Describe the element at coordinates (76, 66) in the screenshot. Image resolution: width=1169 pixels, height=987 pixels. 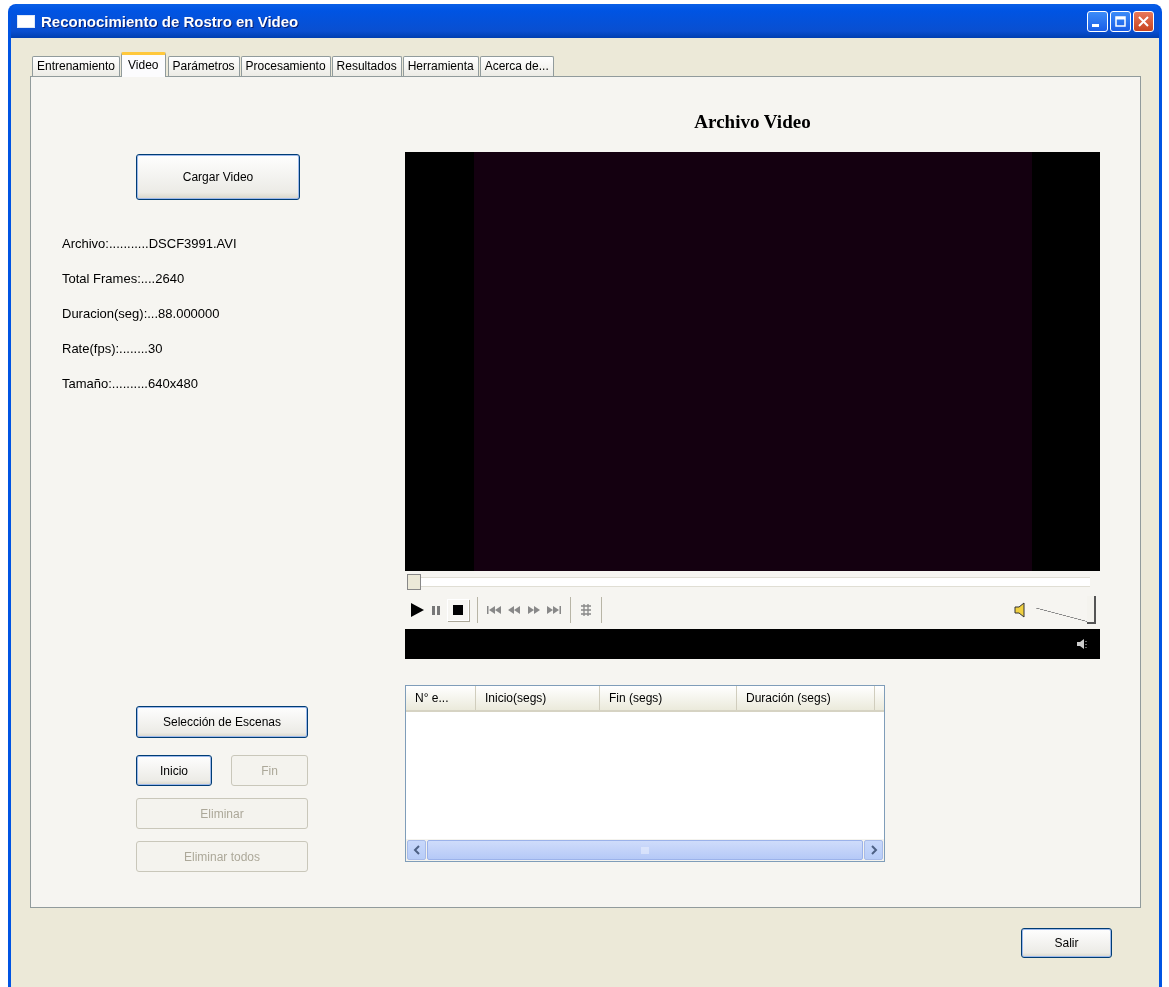
I see `tab: Entrenamiento` at that location.